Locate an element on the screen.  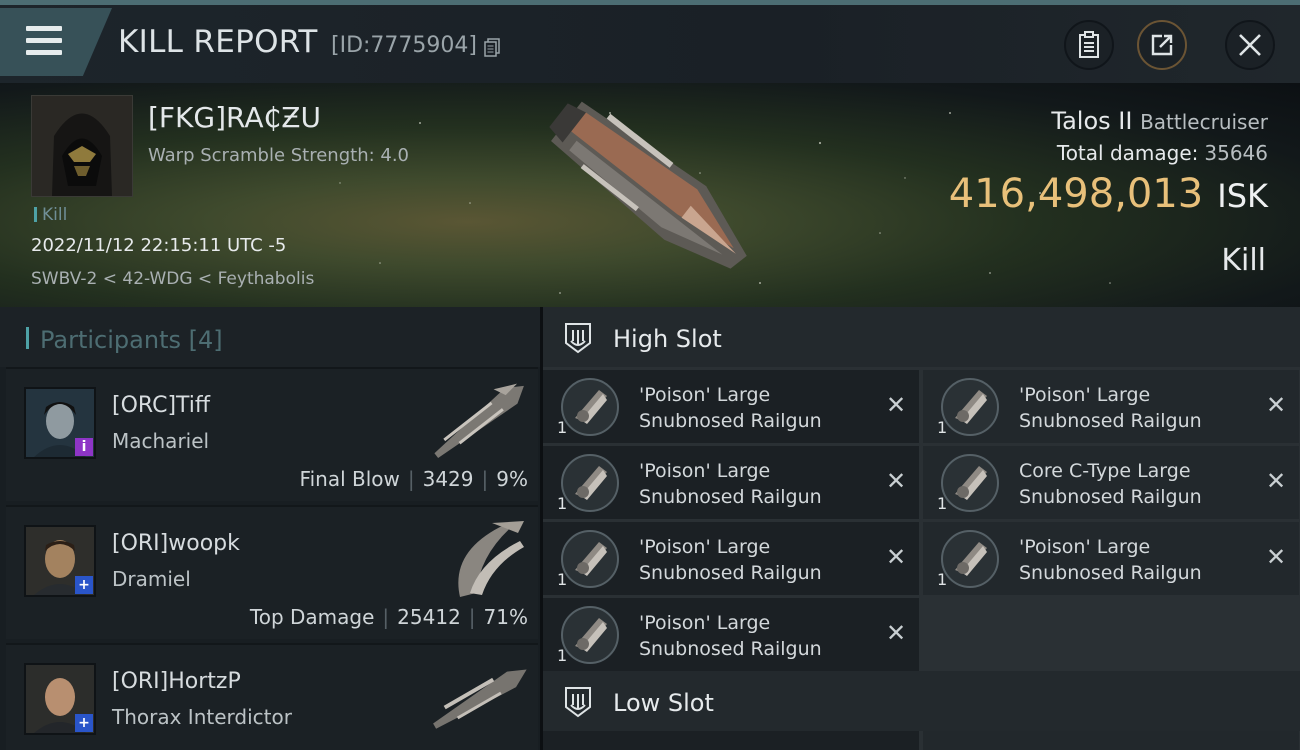
warp-scramble-strength: Warp Scramble Strength: 4.0 is located at coordinates (279, 155).